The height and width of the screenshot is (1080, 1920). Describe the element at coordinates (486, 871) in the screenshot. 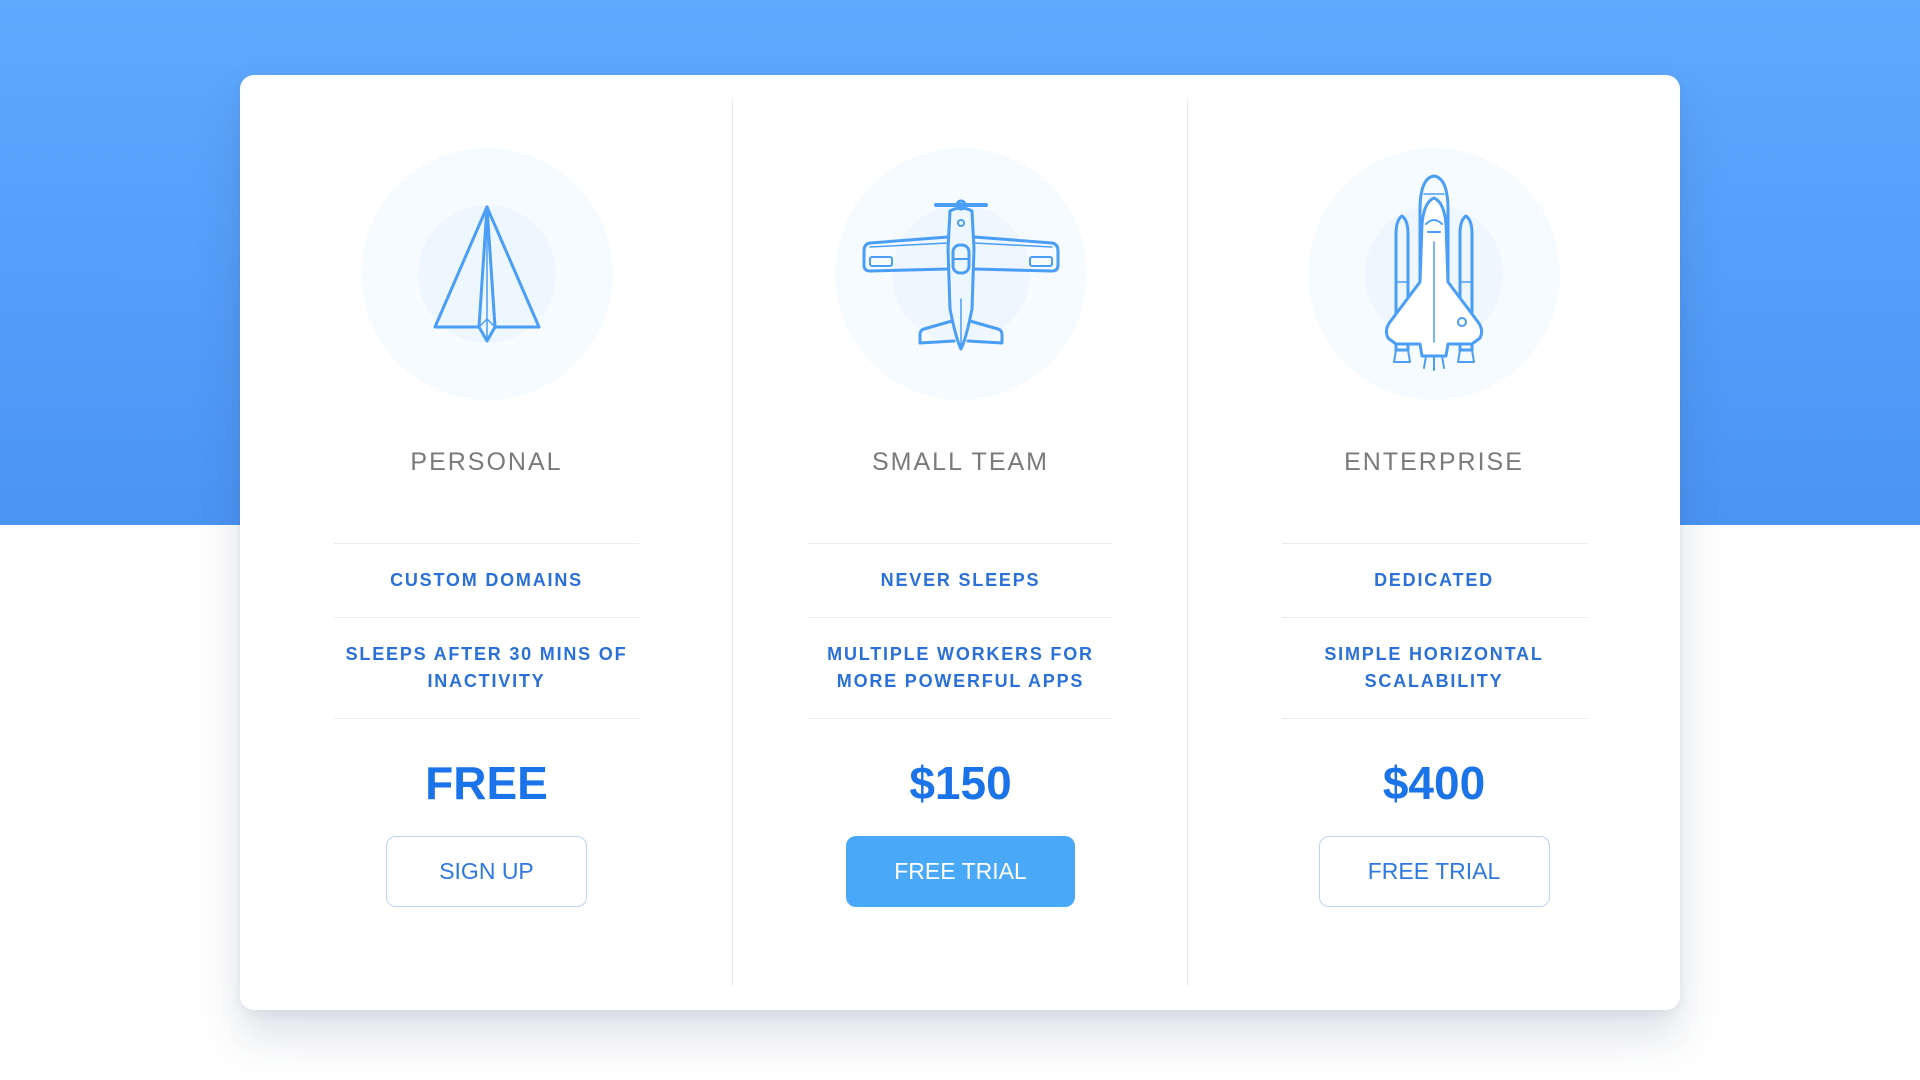

I see `sign-up-button: SIGN UP` at that location.